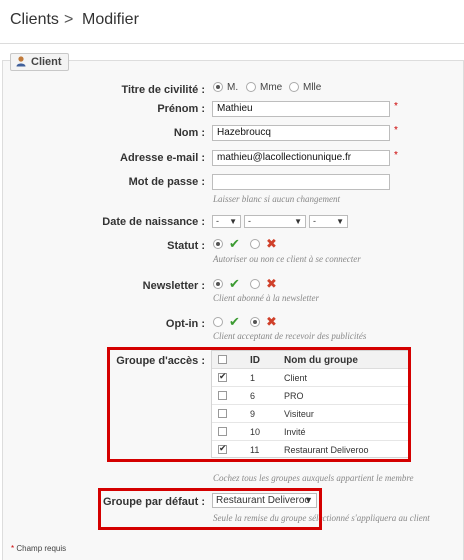  What do you see at coordinates (328, 221) in the screenshot?
I see `birthday-year-select: - ▼` at bounding box center [328, 221].